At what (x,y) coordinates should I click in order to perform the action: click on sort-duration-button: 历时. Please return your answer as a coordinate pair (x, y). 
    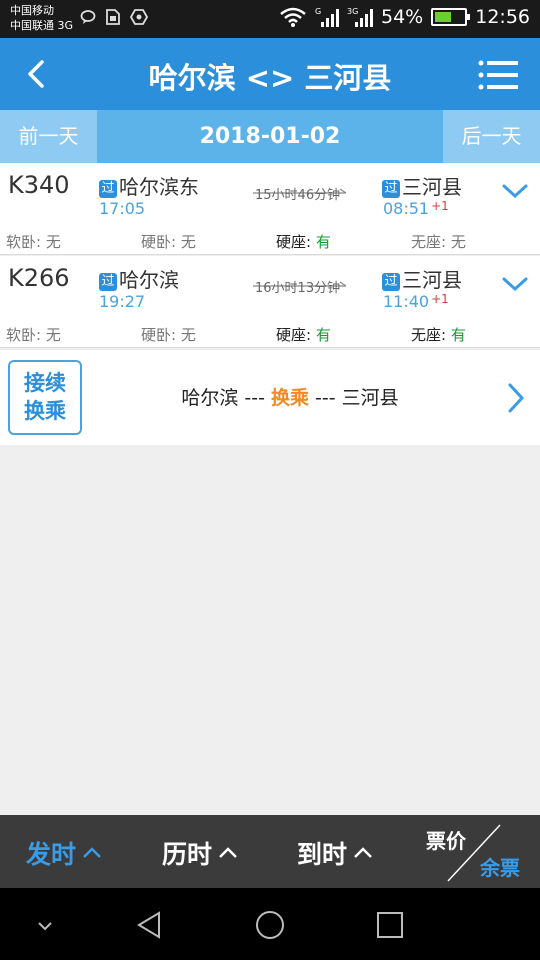
    Looking at the image, I should click on (200, 853).